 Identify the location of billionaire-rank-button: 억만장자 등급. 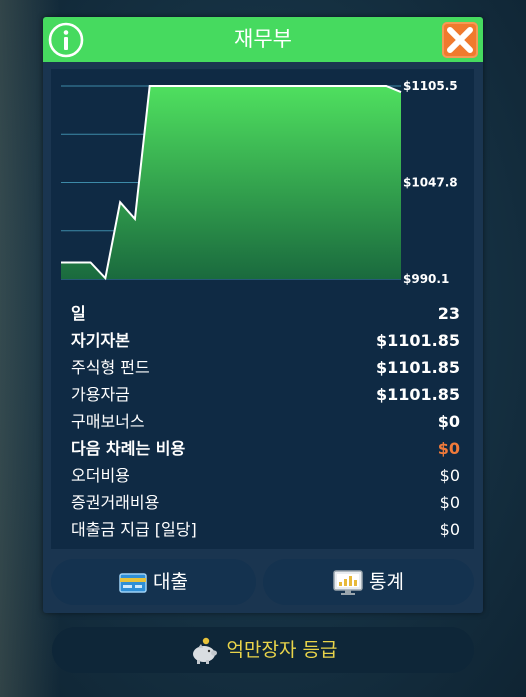
(263, 650).